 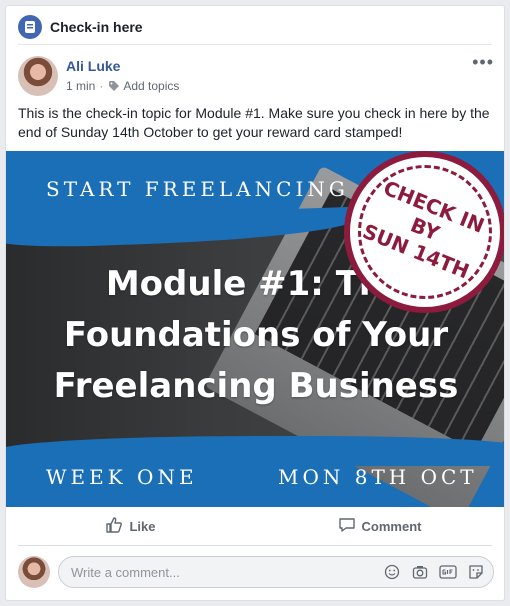 I want to click on image-week-text: WEEK ONE, so click(x=122, y=477).